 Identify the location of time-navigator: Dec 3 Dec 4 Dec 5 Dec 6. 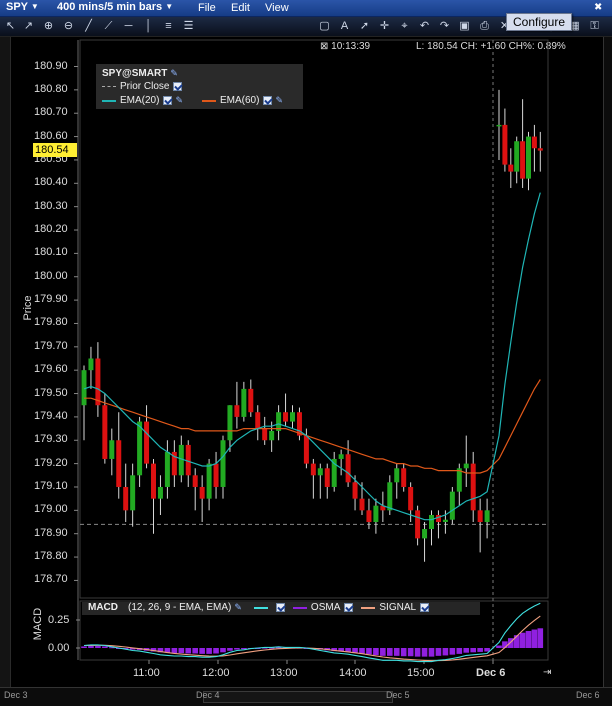
(306, 696).